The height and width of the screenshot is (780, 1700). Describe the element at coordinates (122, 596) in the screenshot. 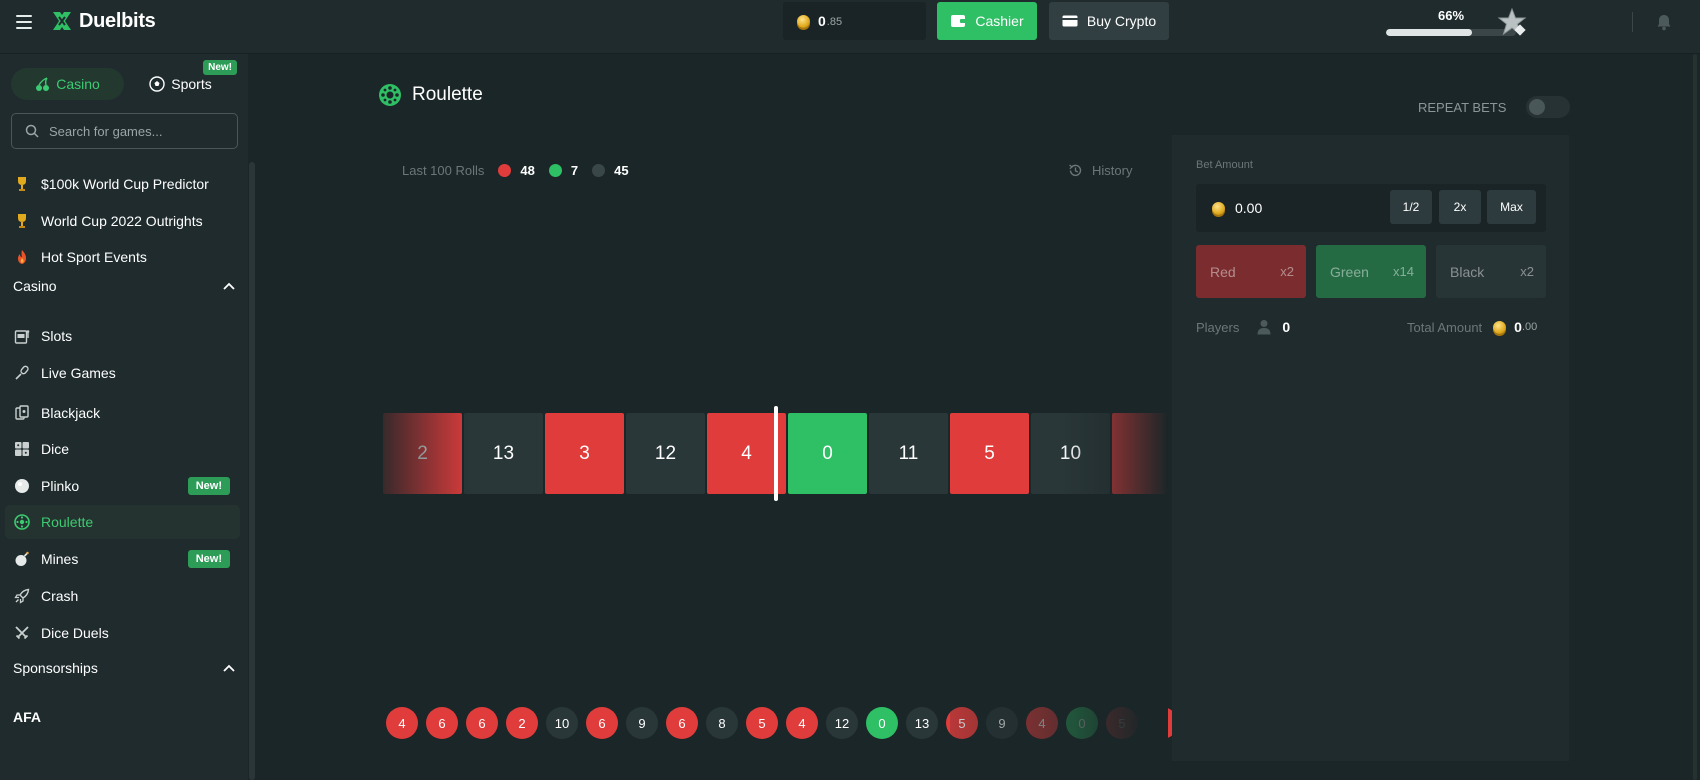

I see `sidebar-item-crash: Crash` at that location.